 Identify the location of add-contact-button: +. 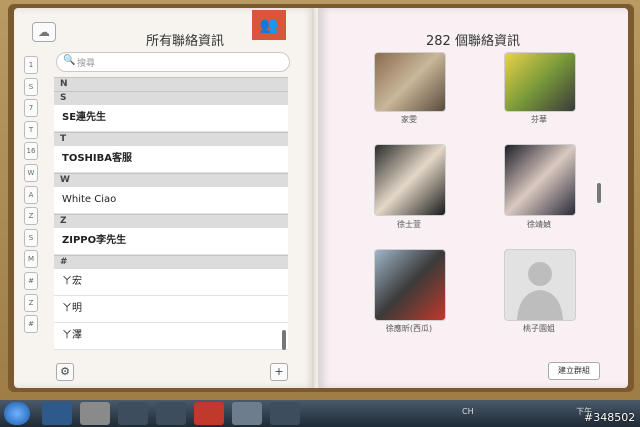
(279, 372).